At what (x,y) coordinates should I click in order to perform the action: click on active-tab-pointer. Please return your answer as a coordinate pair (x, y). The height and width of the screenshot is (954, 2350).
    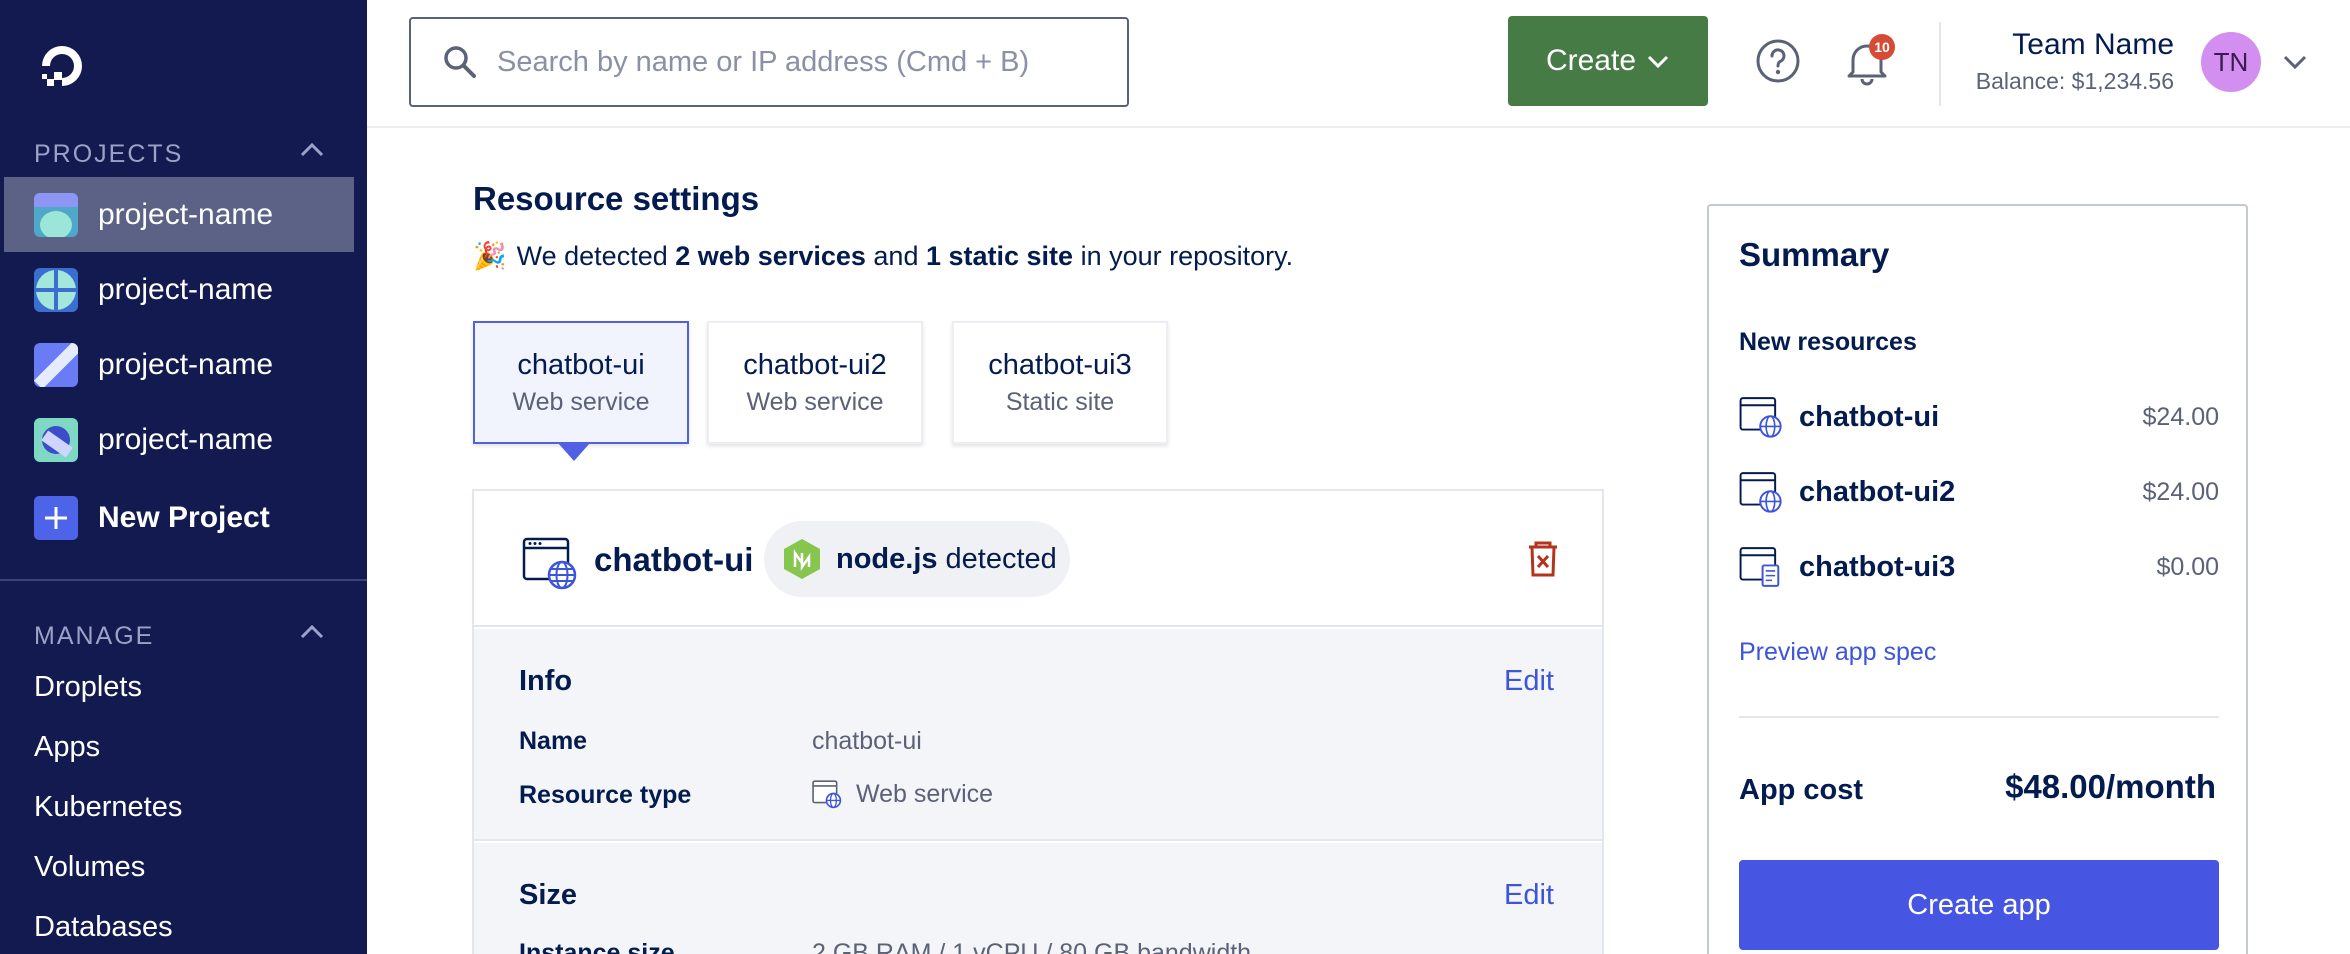
    Looking at the image, I should click on (574, 452).